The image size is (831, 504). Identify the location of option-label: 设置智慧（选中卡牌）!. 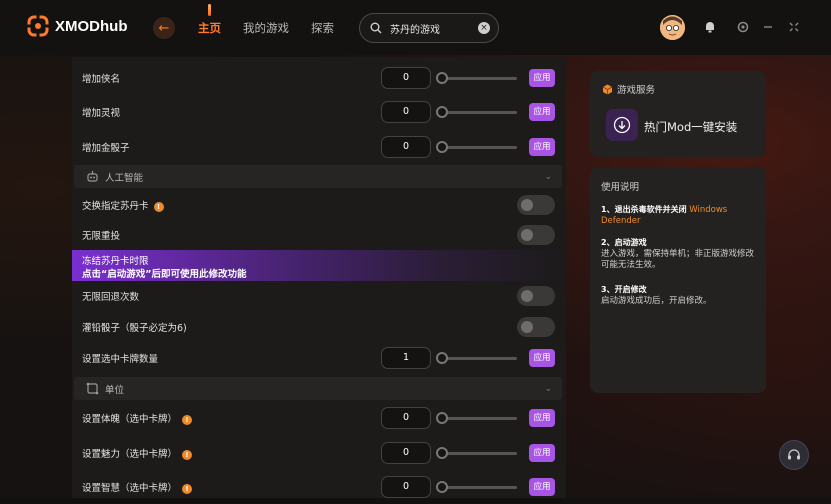
(137, 487).